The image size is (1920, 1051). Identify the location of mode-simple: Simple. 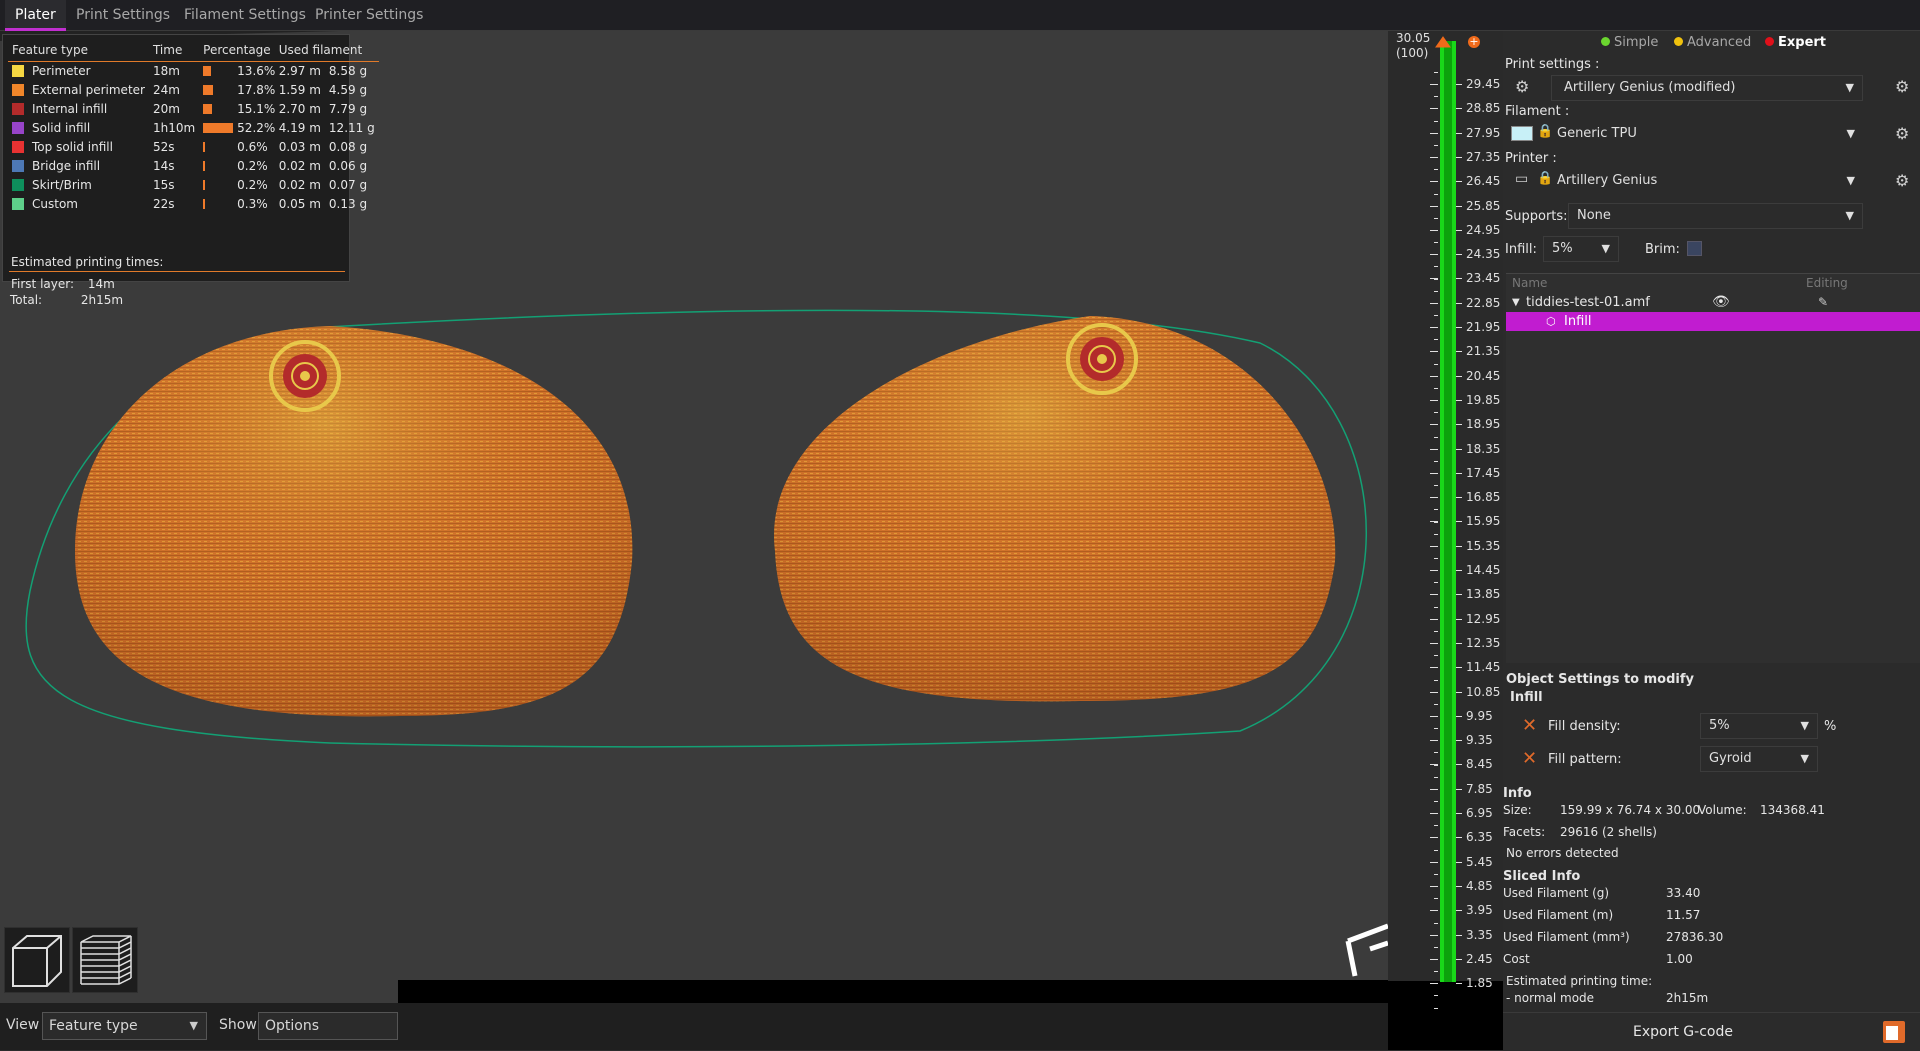
(1629, 42).